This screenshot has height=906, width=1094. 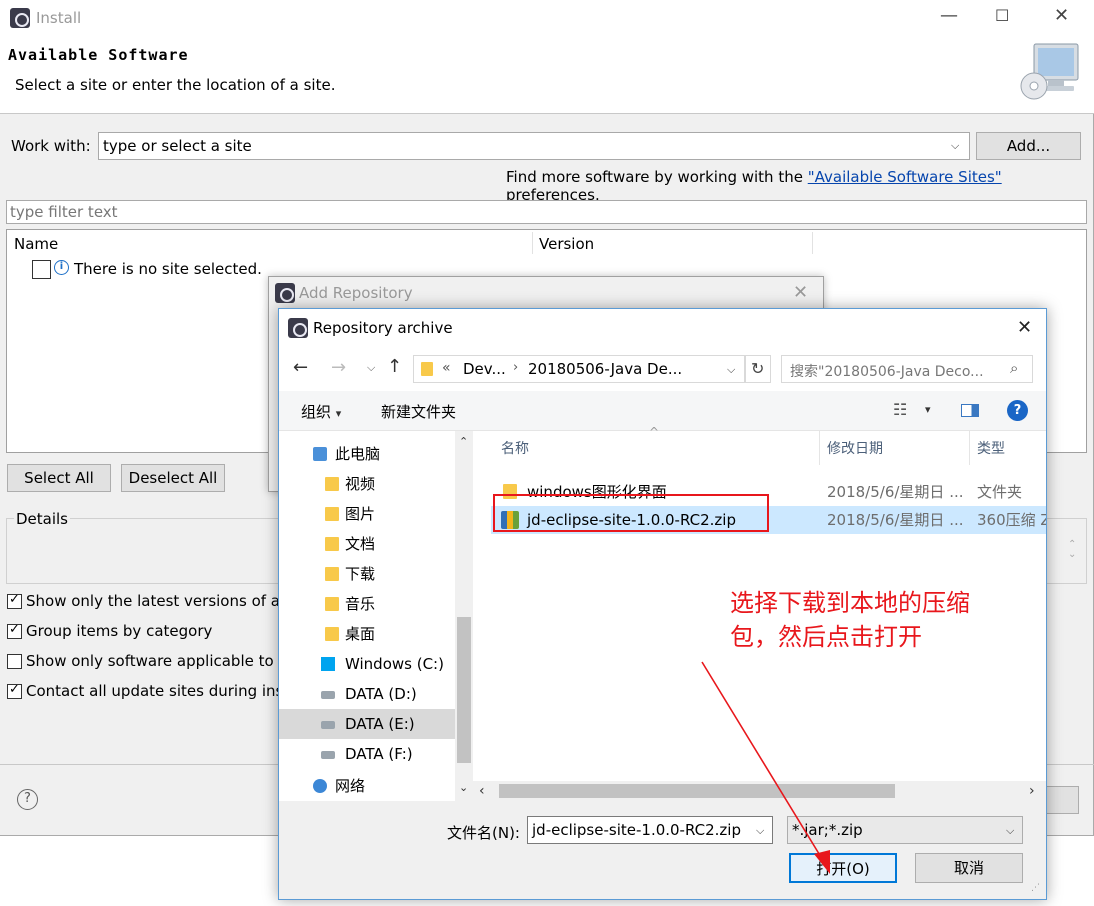 I want to click on column-header-name: Name, so click(x=36, y=244).